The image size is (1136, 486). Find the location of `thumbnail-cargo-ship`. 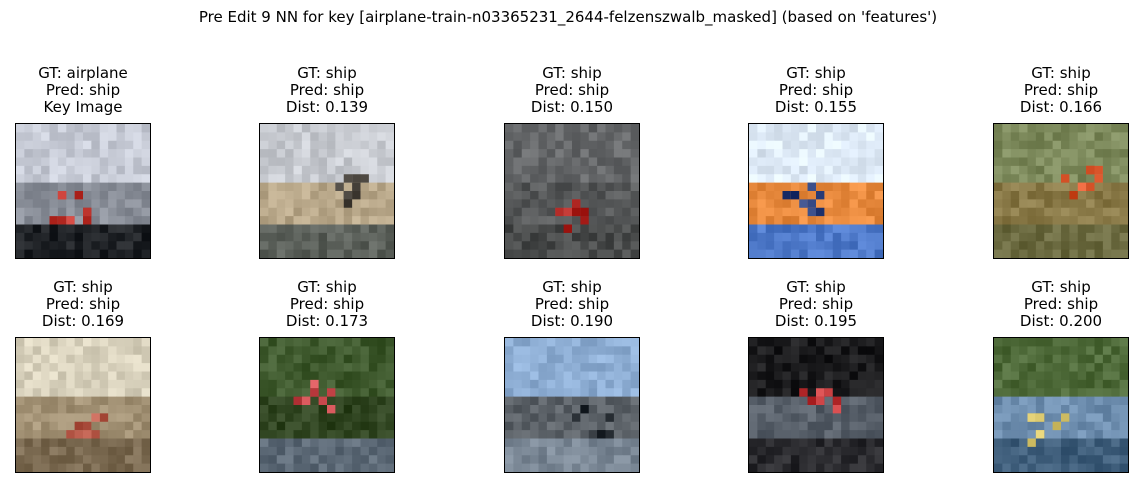

thumbnail-cargo-ship is located at coordinates (572, 405).